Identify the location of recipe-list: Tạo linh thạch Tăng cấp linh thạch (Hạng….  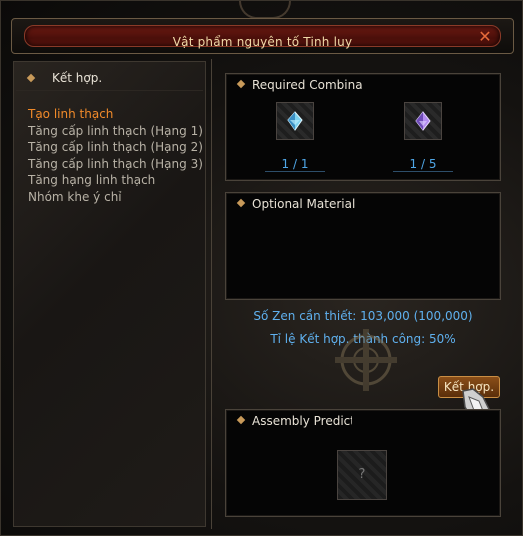
(115, 155).